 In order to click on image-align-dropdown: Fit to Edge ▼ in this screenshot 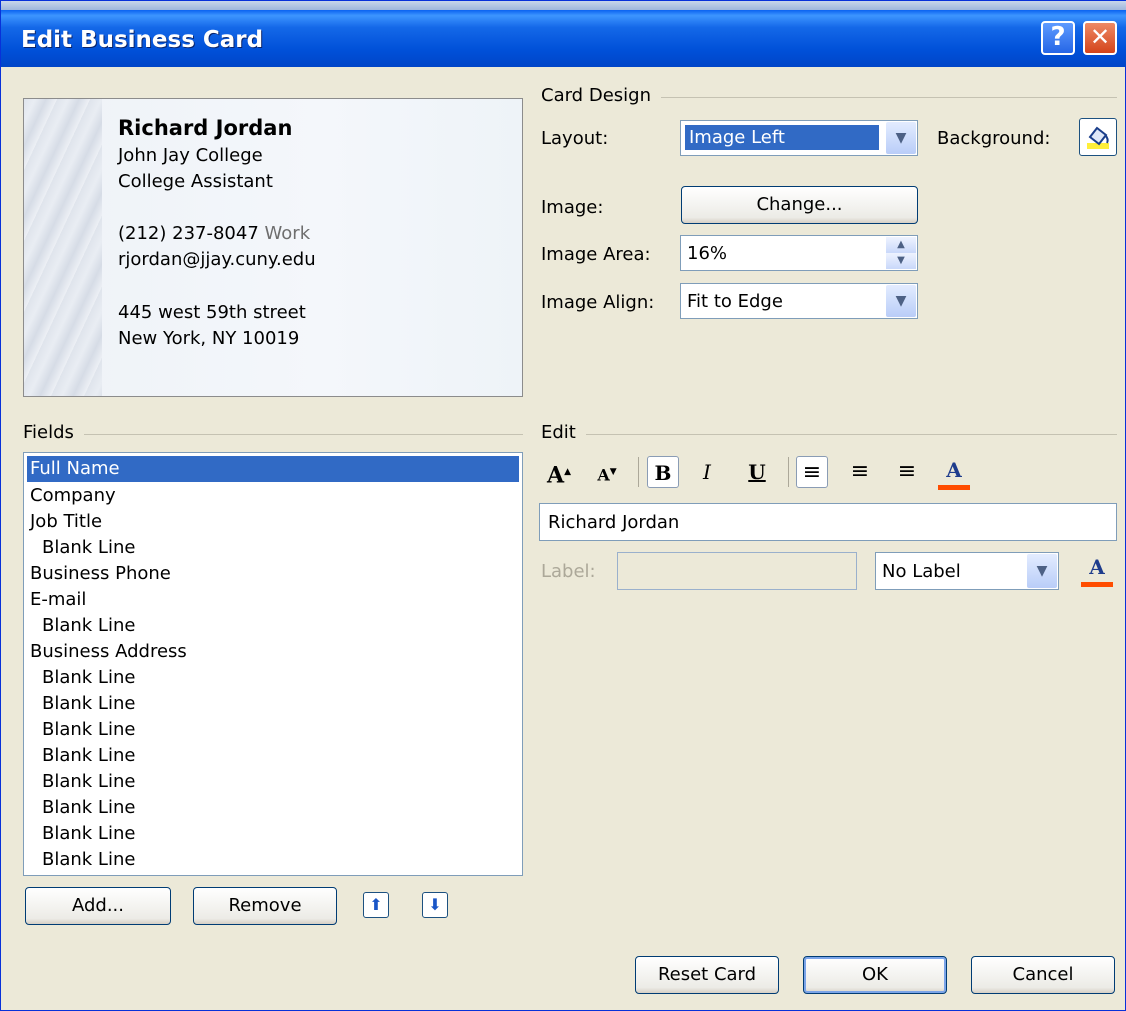, I will do `click(799, 301)`.